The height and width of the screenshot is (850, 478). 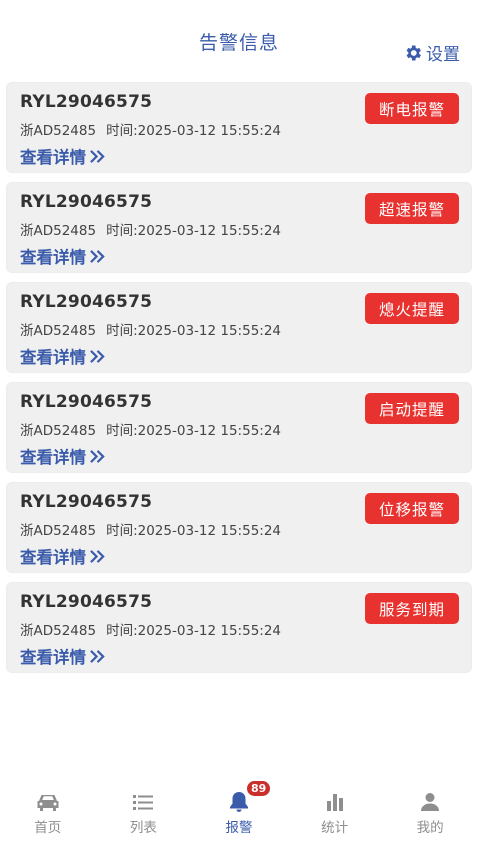 I want to click on tab-profile-label: 我的, so click(x=430, y=828).